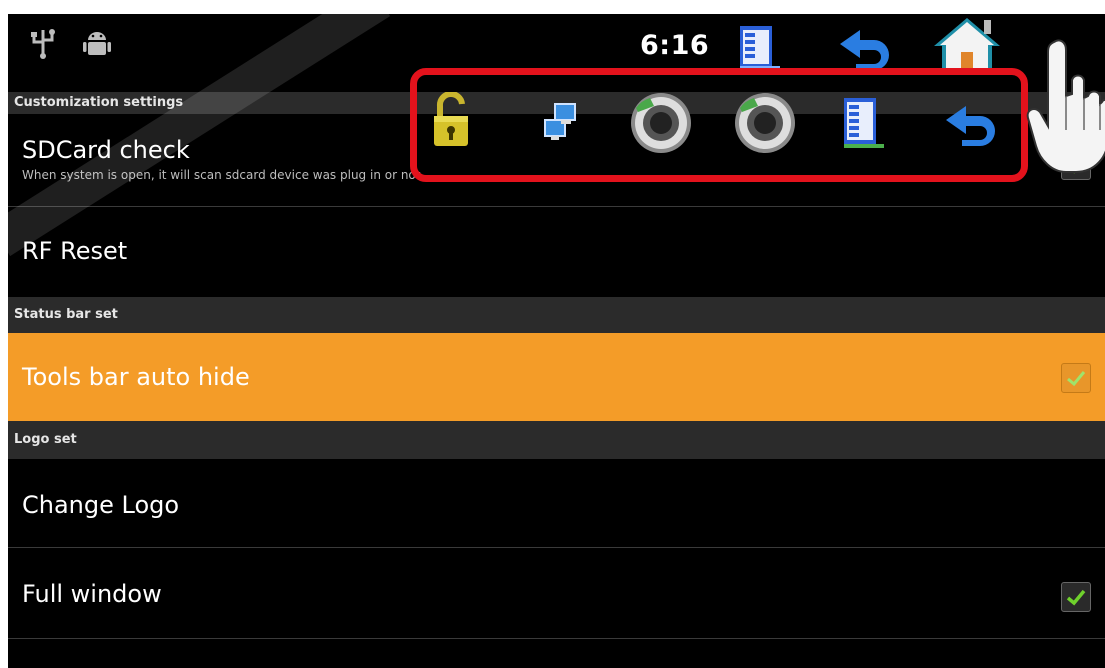 The image size is (1105, 668). What do you see at coordinates (556, 593) in the screenshot?
I see `setting-full-window: Full window` at bounding box center [556, 593].